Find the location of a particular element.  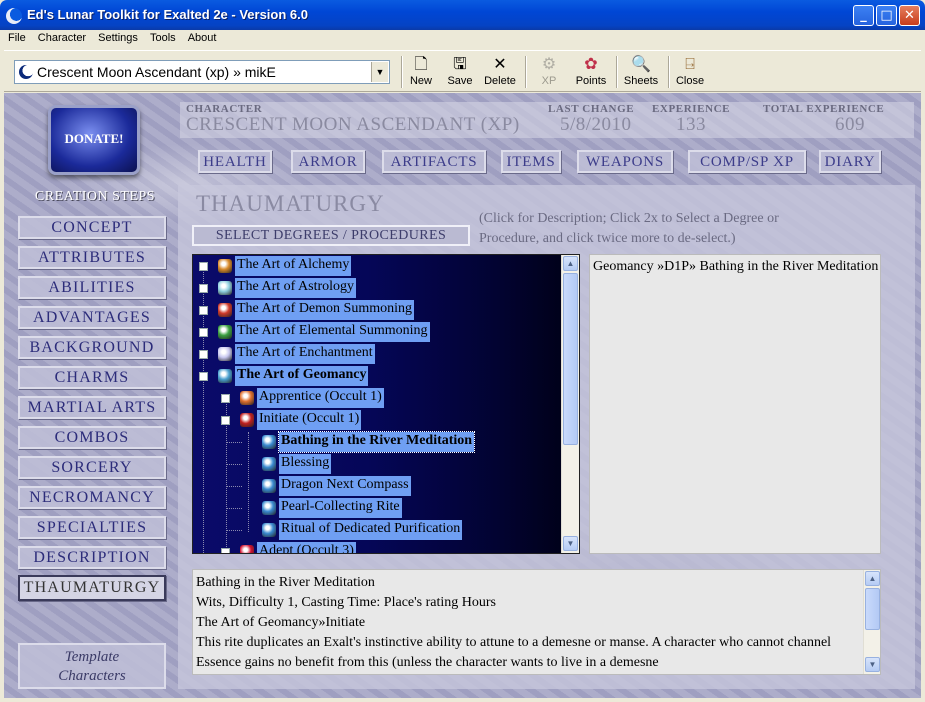

step-necromancy: NECROMANCY is located at coordinates (92, 497).